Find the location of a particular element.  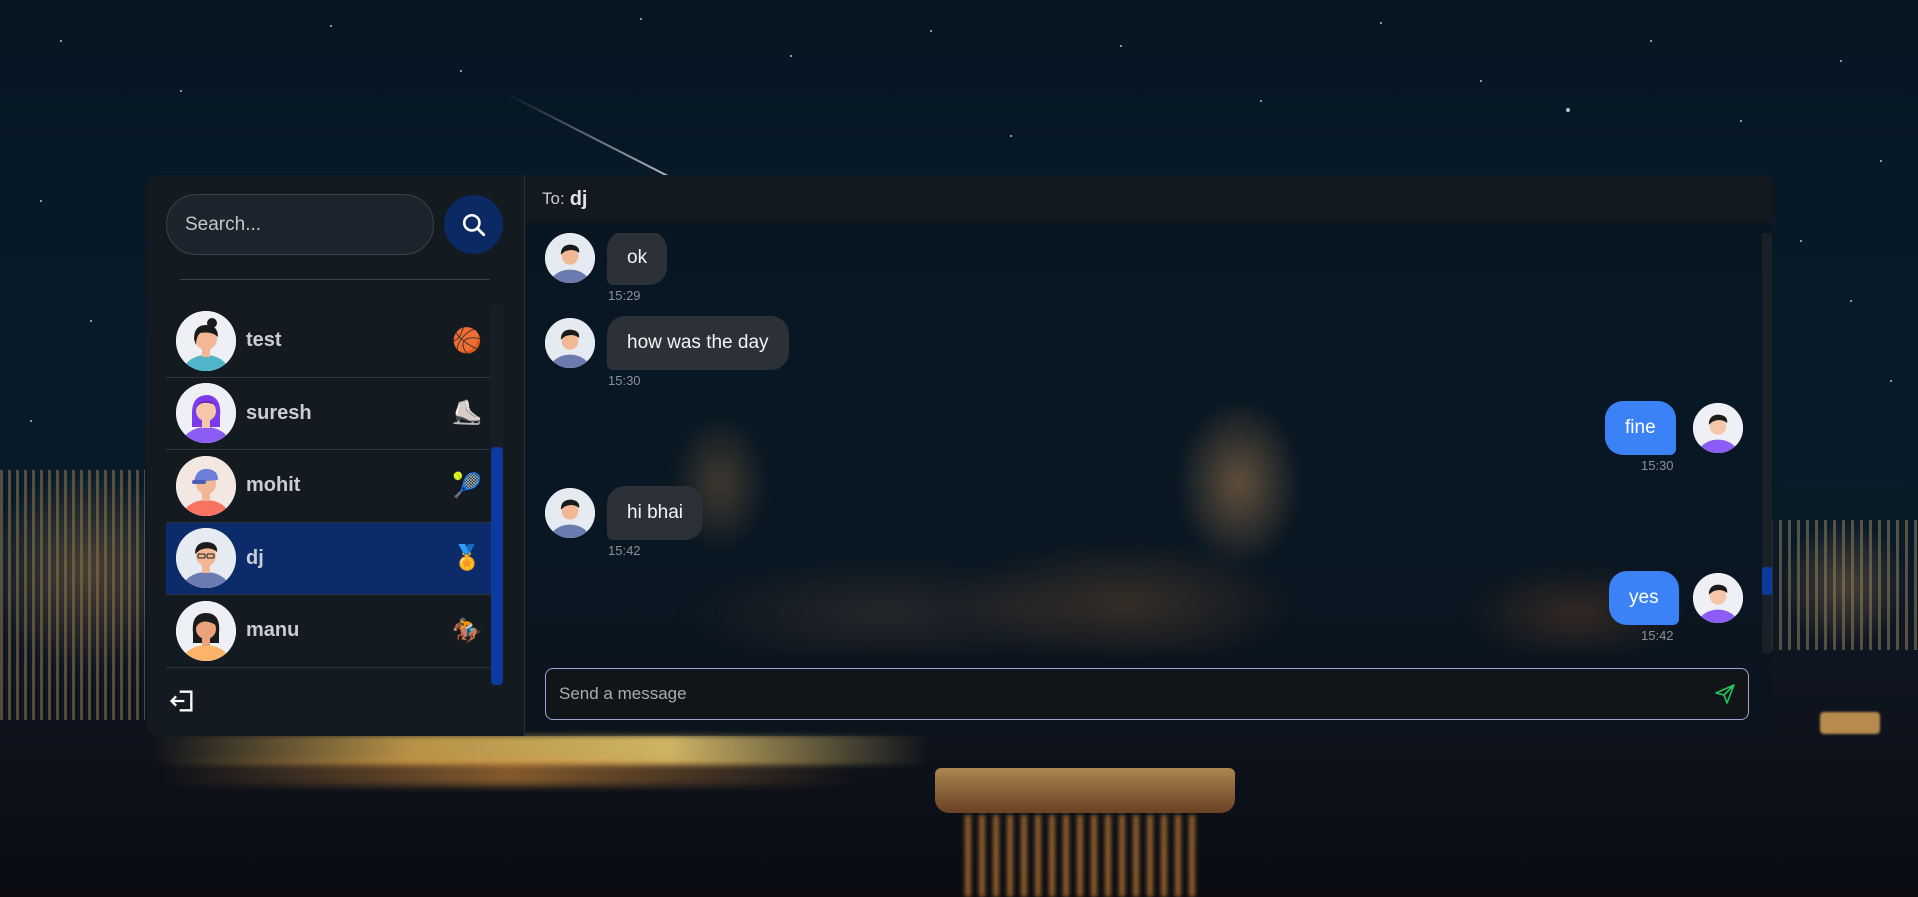

logout-button is located at coordinates (182, 702).